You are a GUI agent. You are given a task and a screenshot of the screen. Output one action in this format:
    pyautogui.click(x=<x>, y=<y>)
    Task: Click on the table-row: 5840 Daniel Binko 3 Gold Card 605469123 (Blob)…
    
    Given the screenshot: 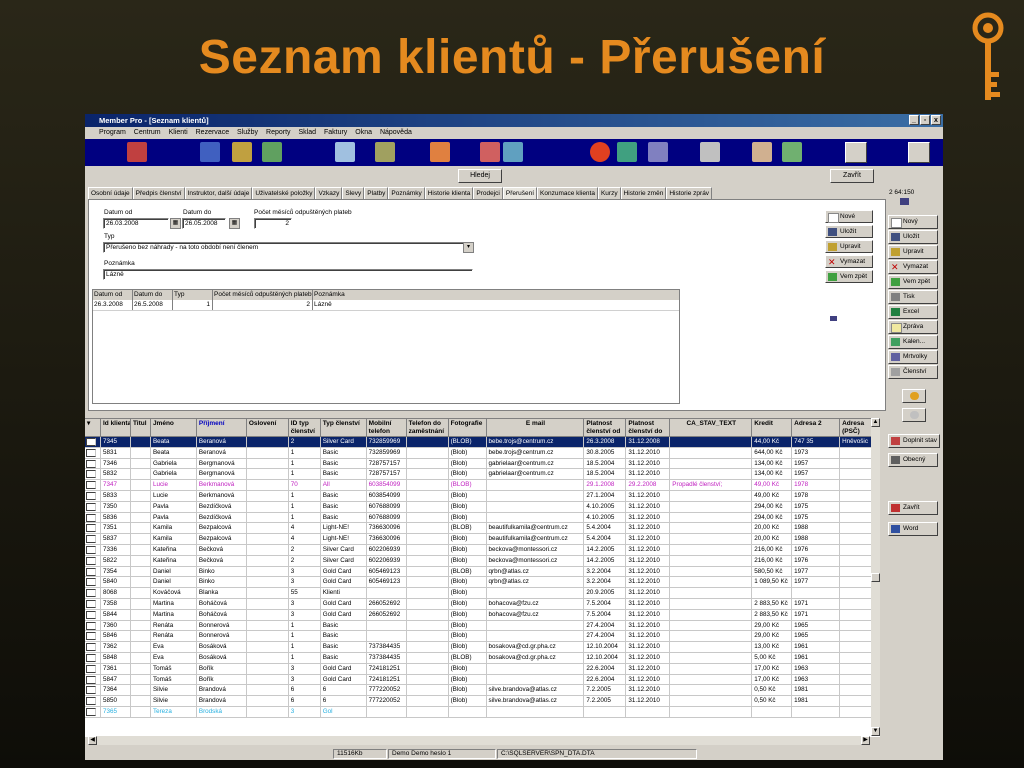 What is the action you would take?
    pyautogui.click(x=482, y=583)
    